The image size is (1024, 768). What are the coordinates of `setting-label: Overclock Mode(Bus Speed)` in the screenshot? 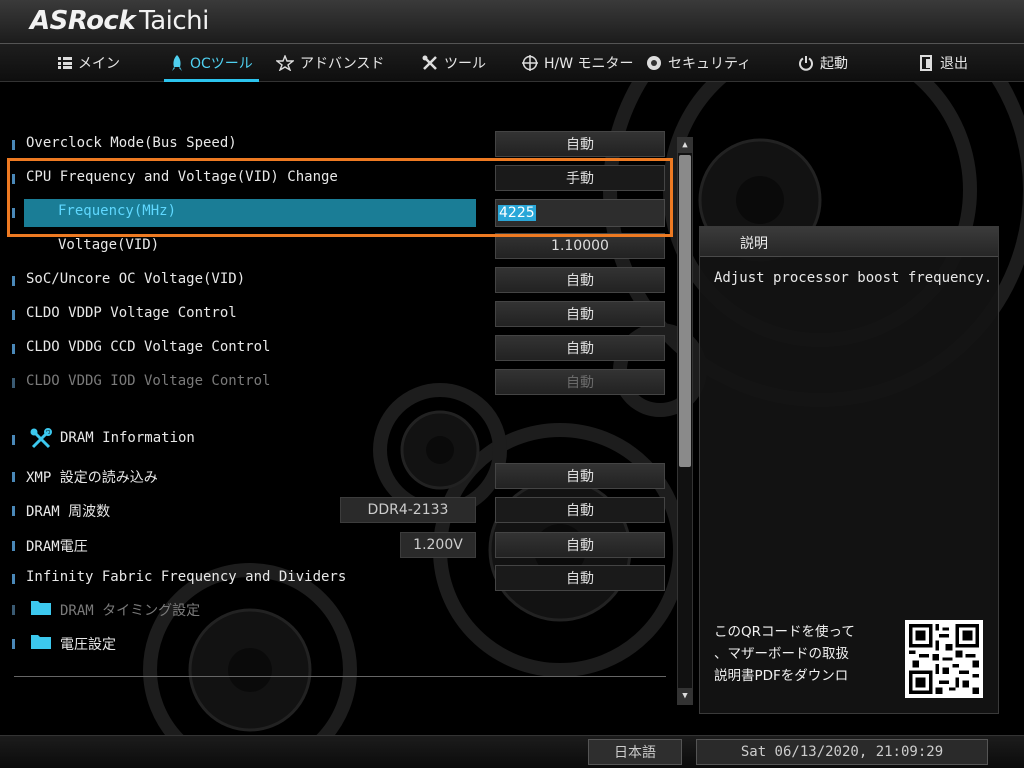 It's located at (131, 143).